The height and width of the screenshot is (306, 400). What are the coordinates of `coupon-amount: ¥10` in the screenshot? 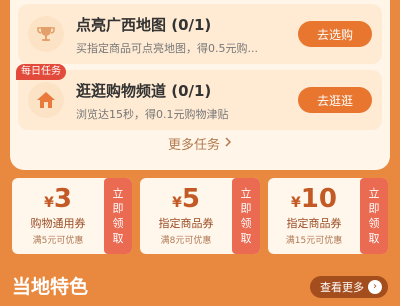 It's located at (314, 199).